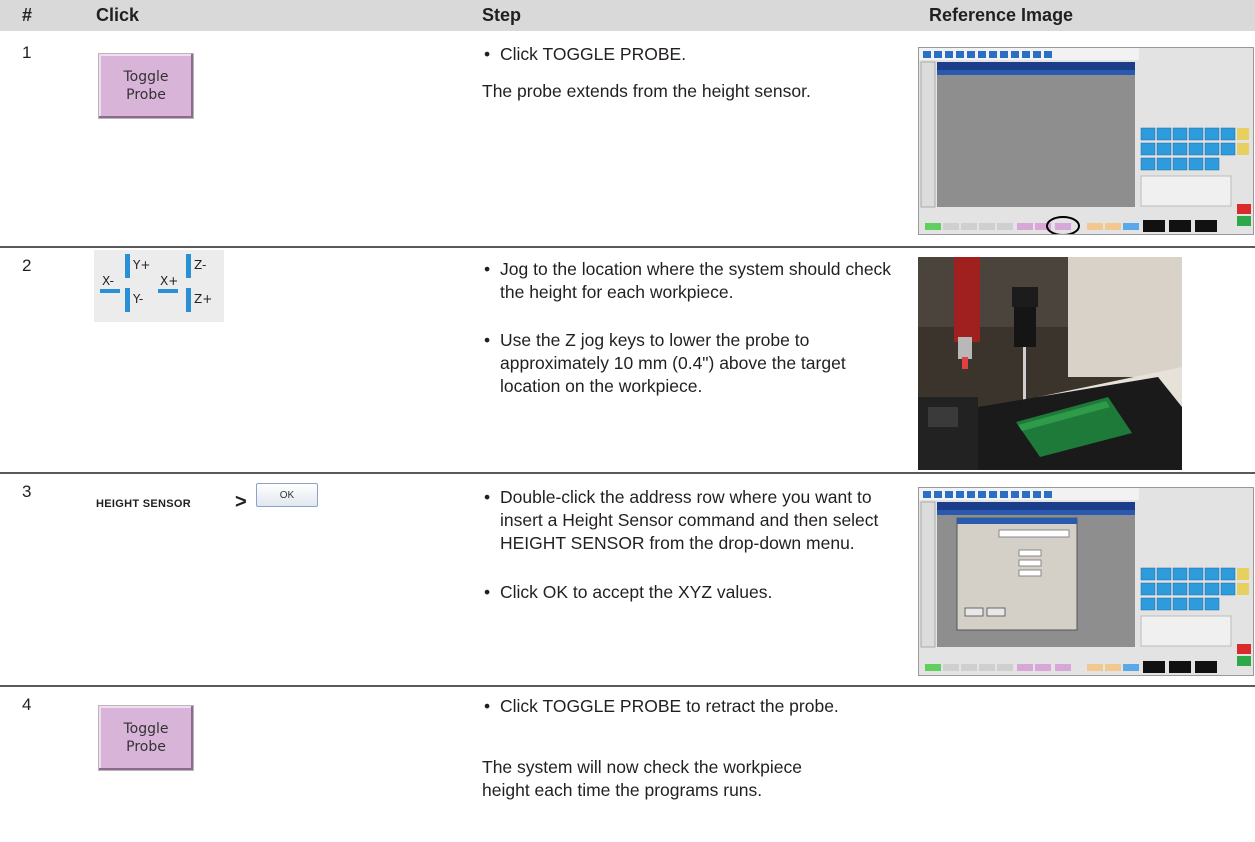  What do you see at coordinates (27, 704) in the screenshot?
I see `row-4-number: 4` at bounding box center [27, 704].